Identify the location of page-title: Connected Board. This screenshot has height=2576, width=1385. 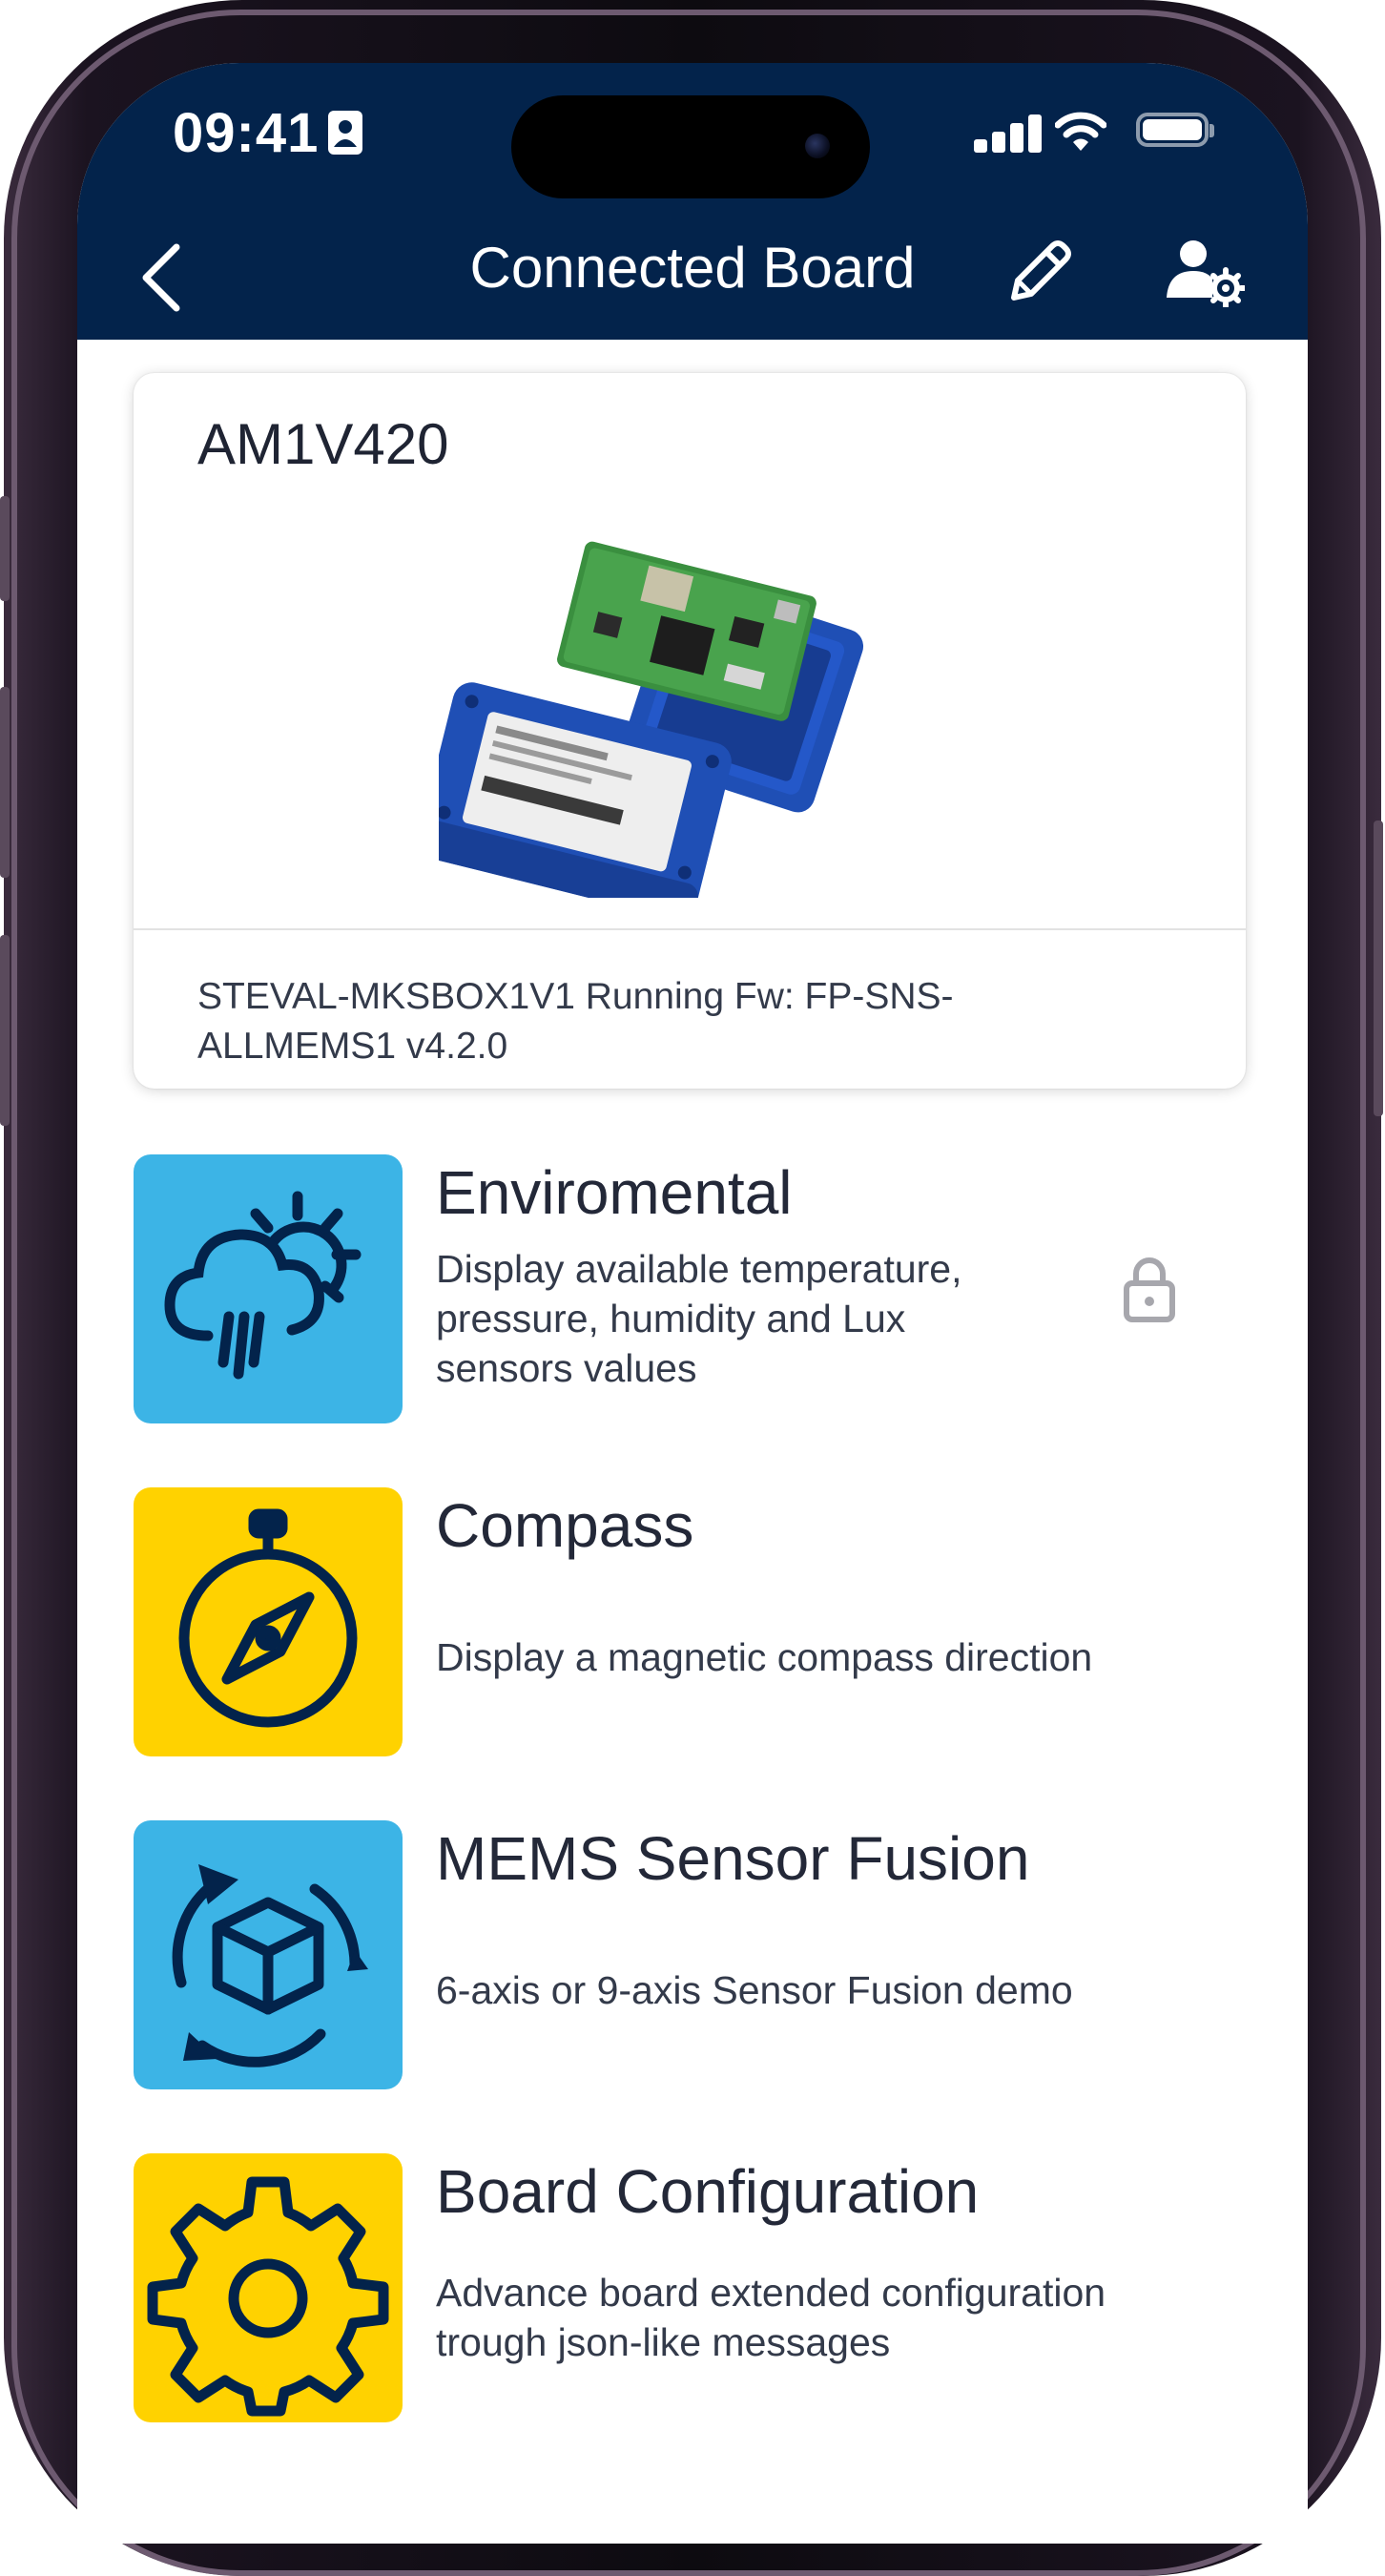
(692, 268).